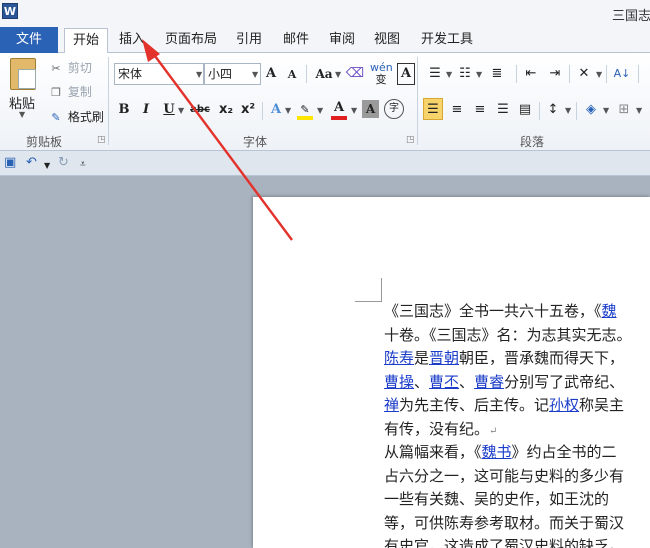 This screenshot has width=650, height=548. Describe the element at coordinates (474, 405) in the screenshot. I see `text-run: 为先主传、后主传。记` at that location.